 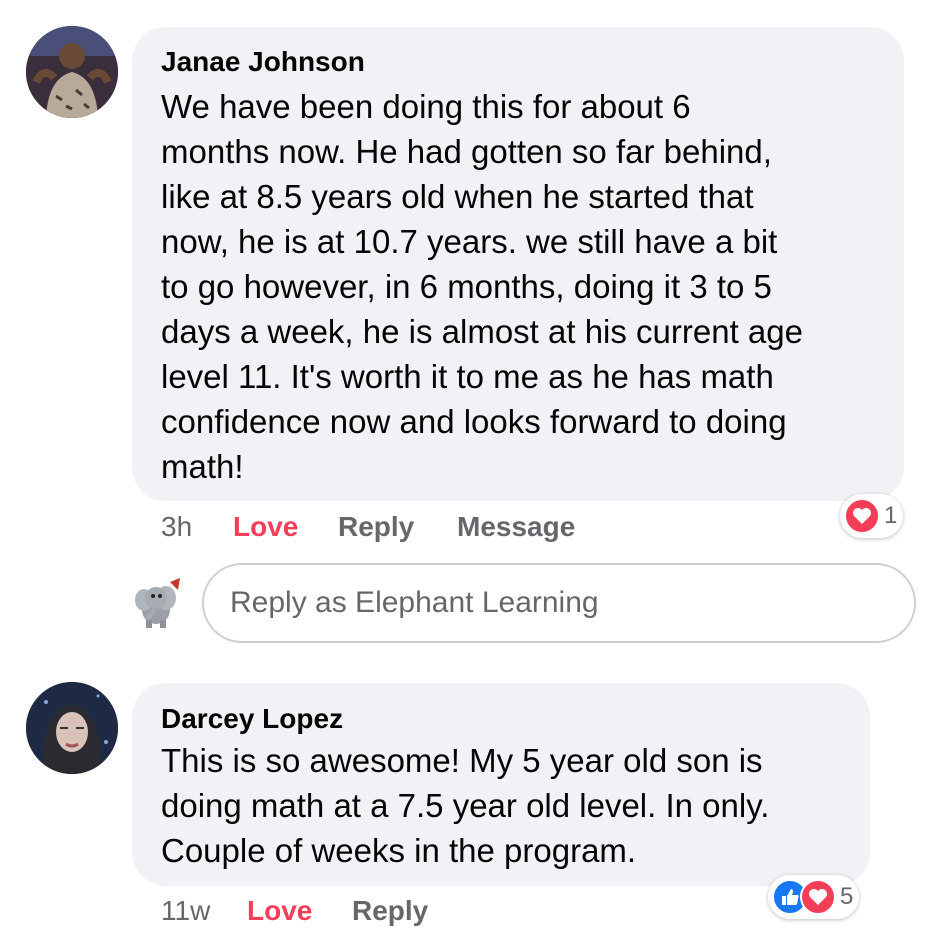 I want to click on message-button: Message, so click(x=516, y=527).